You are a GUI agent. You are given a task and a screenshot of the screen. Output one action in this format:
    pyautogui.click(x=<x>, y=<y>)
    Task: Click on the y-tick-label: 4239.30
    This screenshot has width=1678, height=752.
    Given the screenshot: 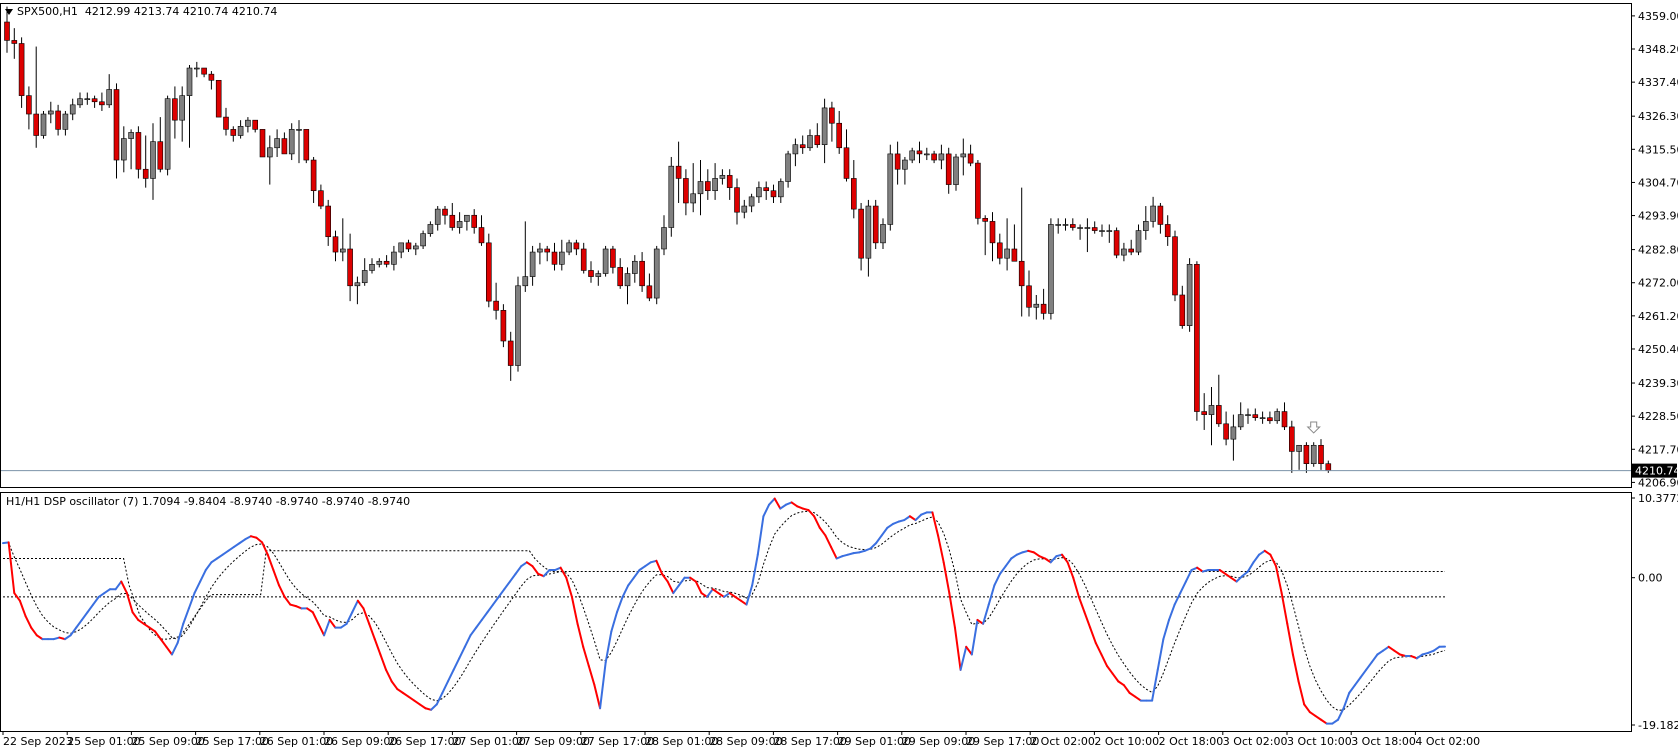 What is the action you would take?
    pyautogui.click(x=1658, y=383)
    